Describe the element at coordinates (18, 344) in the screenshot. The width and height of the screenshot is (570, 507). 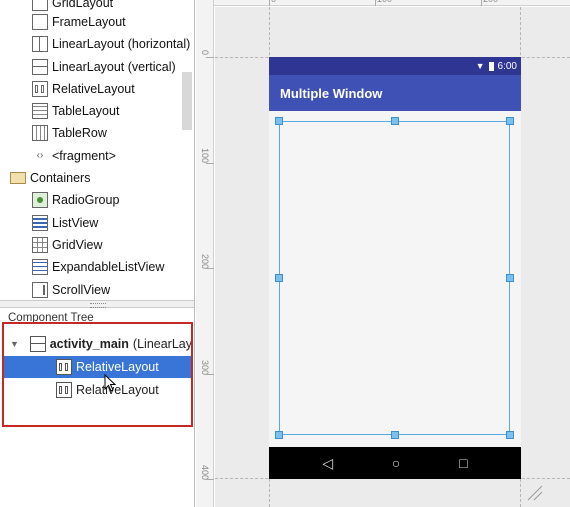
I see `collapse-arrow-icon: ▼` at that location.